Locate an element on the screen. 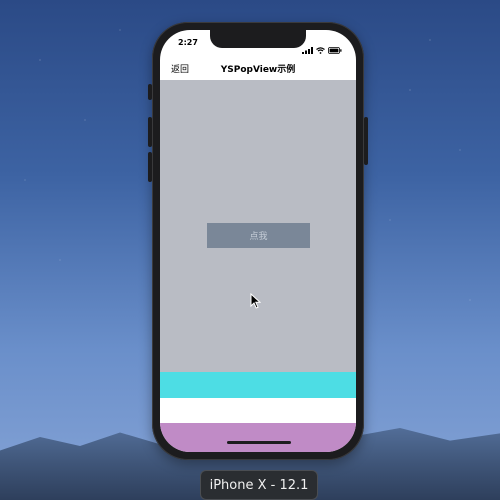 The height and width of the screenshot is (500, 500). tap-me-button: 点我 is located at coordinates (258, 235).